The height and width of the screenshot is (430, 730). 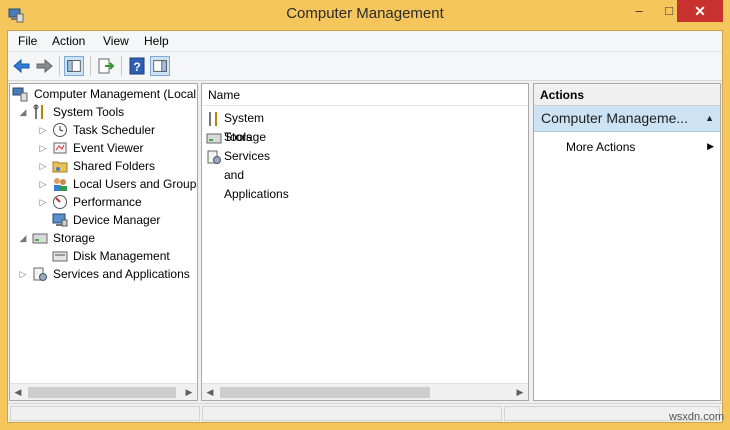 What do you see at coordinates (710, 146) in the screenshot?
I see `submenu-arrow-icon: ▶` at bounding box center [710, 146].